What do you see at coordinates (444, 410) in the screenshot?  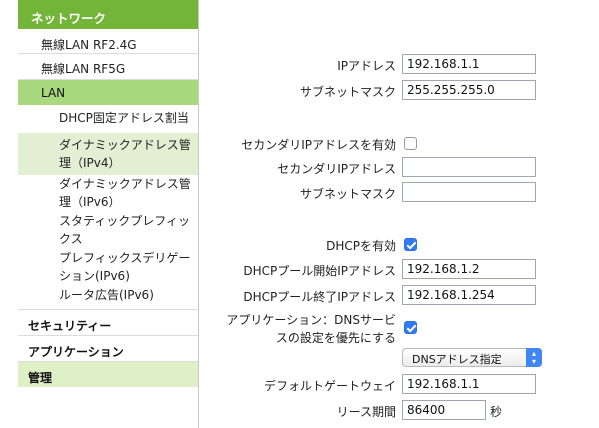 I see `lease-time-input: 86400` at bounding box center [444, 410].